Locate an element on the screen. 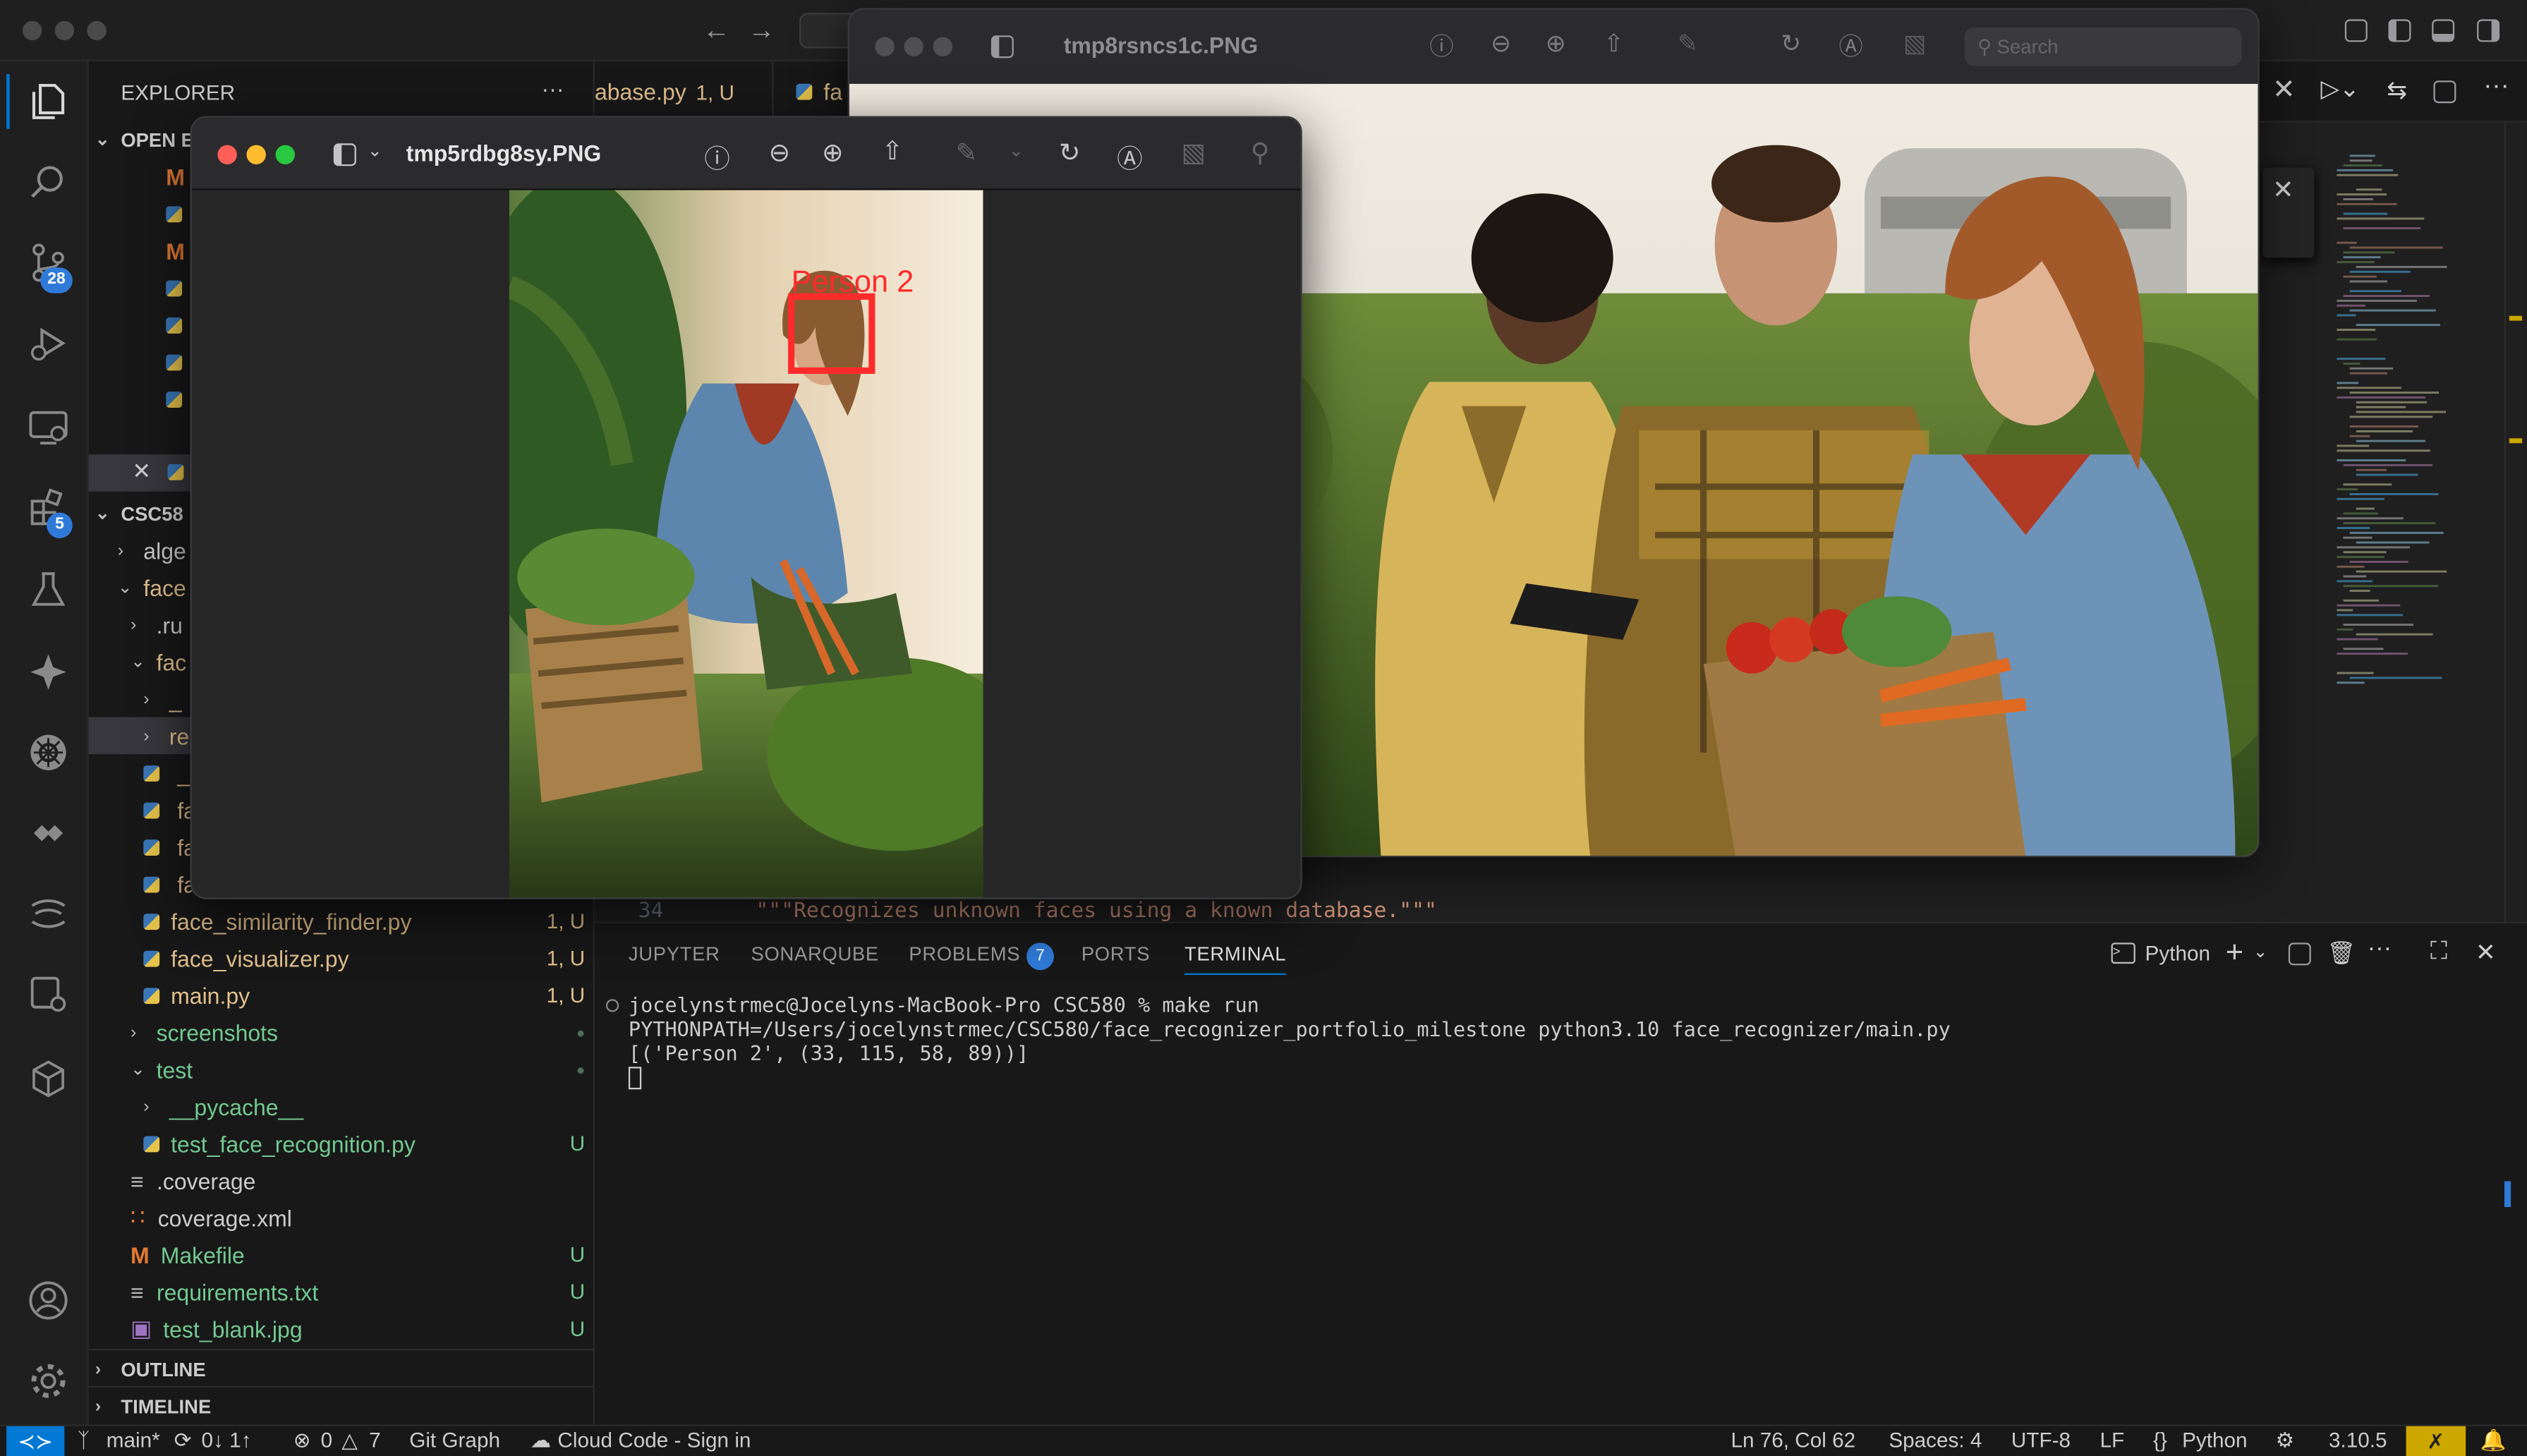  sonarlint-icon is located at coordinates (48, 914).